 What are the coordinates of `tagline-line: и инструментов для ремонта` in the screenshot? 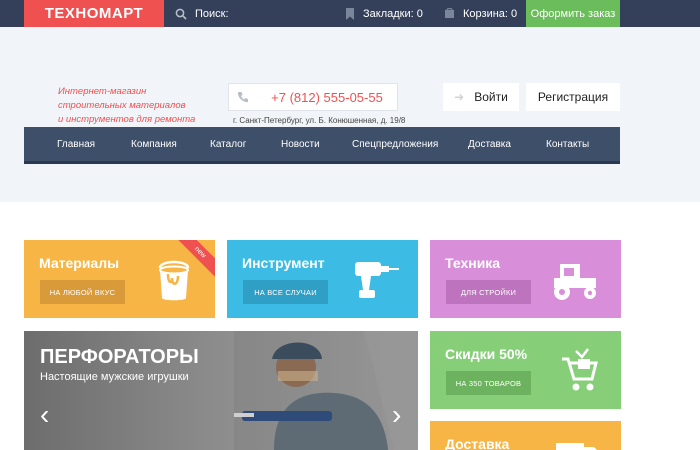 It's located at (127, 119).